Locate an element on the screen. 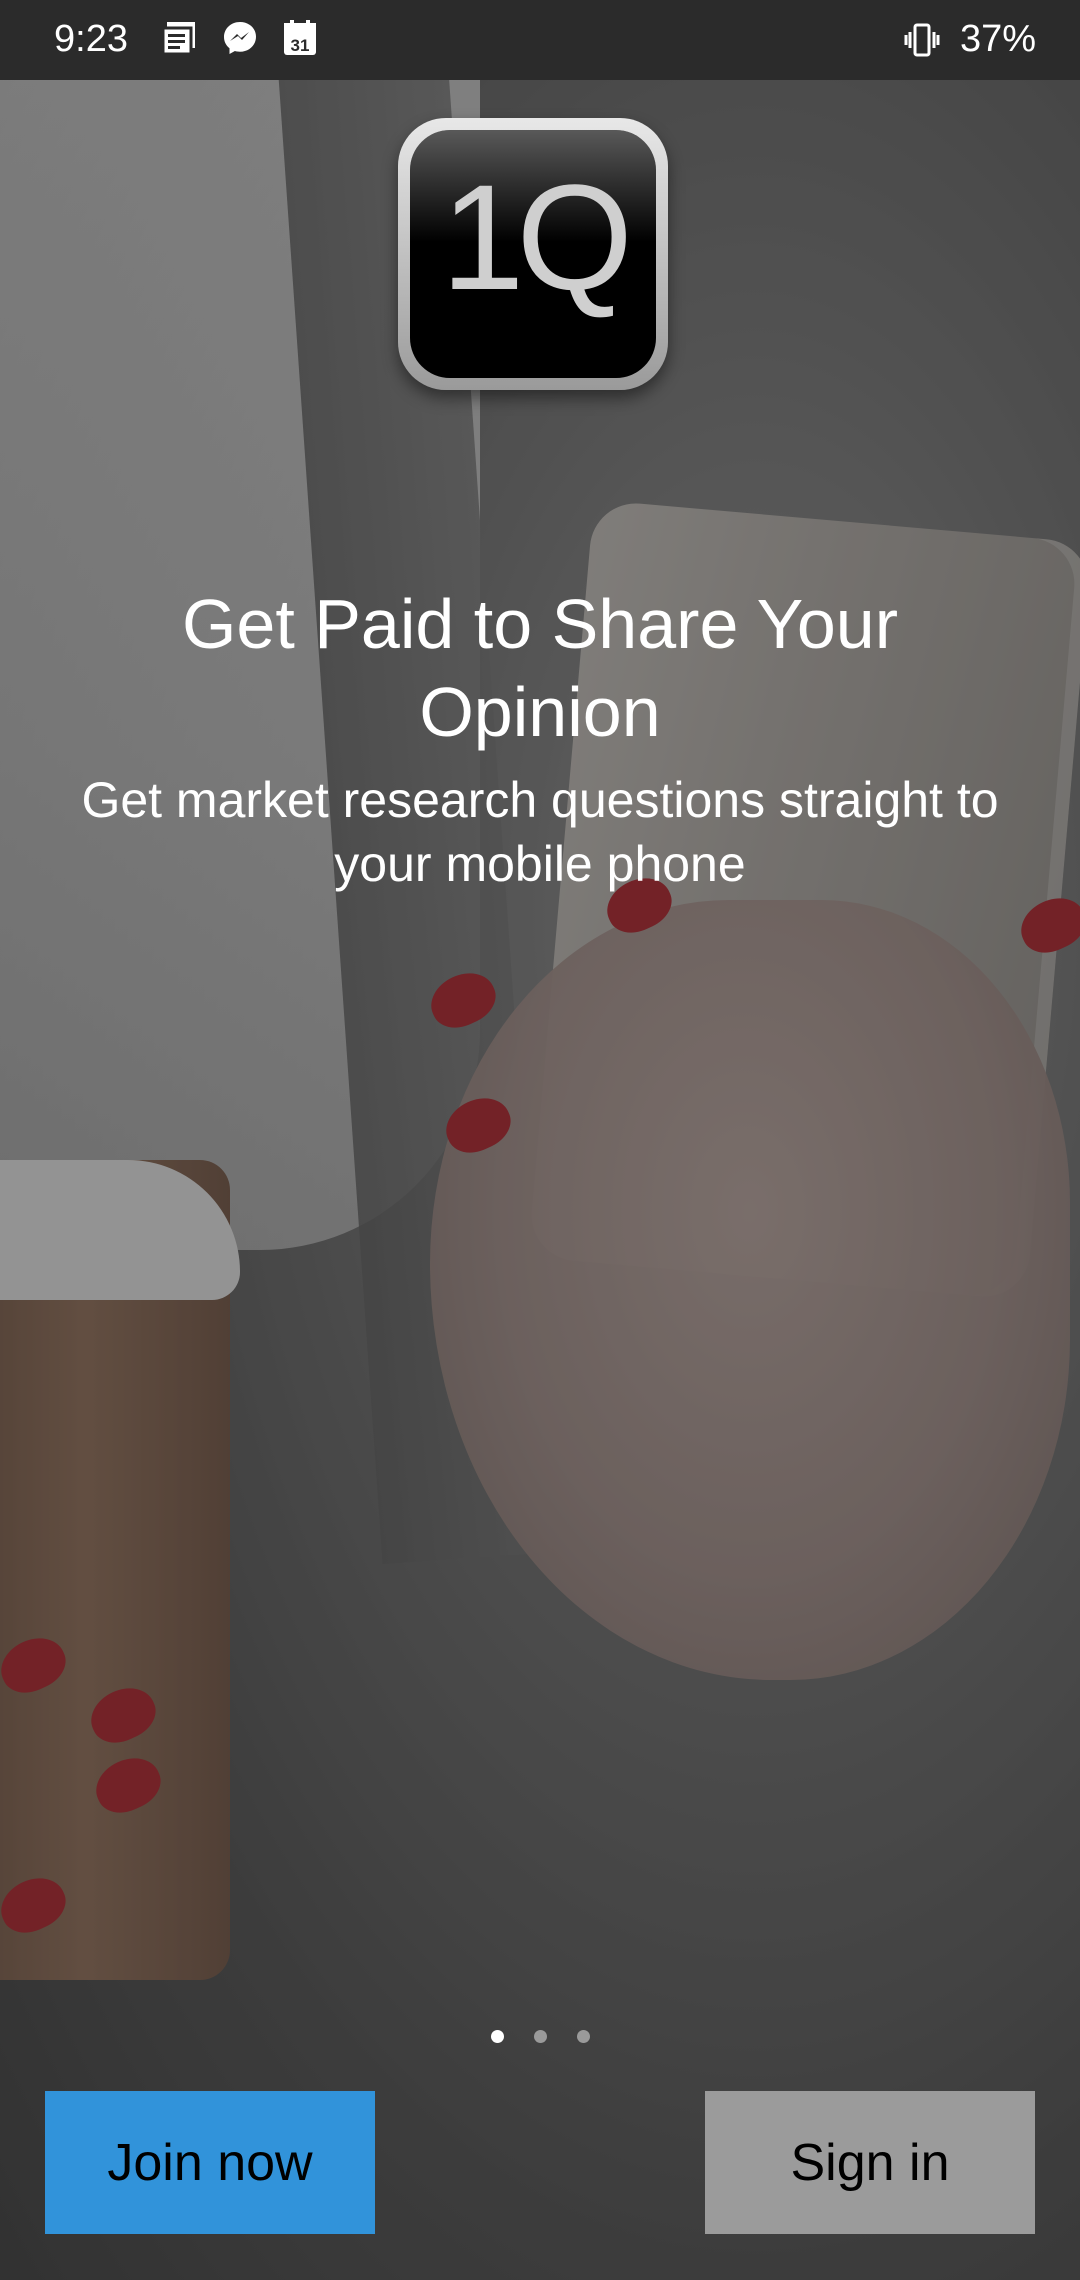 This screenshot has width=1080, height=2280. vibrate-icon is located at coordinates (922, 40).